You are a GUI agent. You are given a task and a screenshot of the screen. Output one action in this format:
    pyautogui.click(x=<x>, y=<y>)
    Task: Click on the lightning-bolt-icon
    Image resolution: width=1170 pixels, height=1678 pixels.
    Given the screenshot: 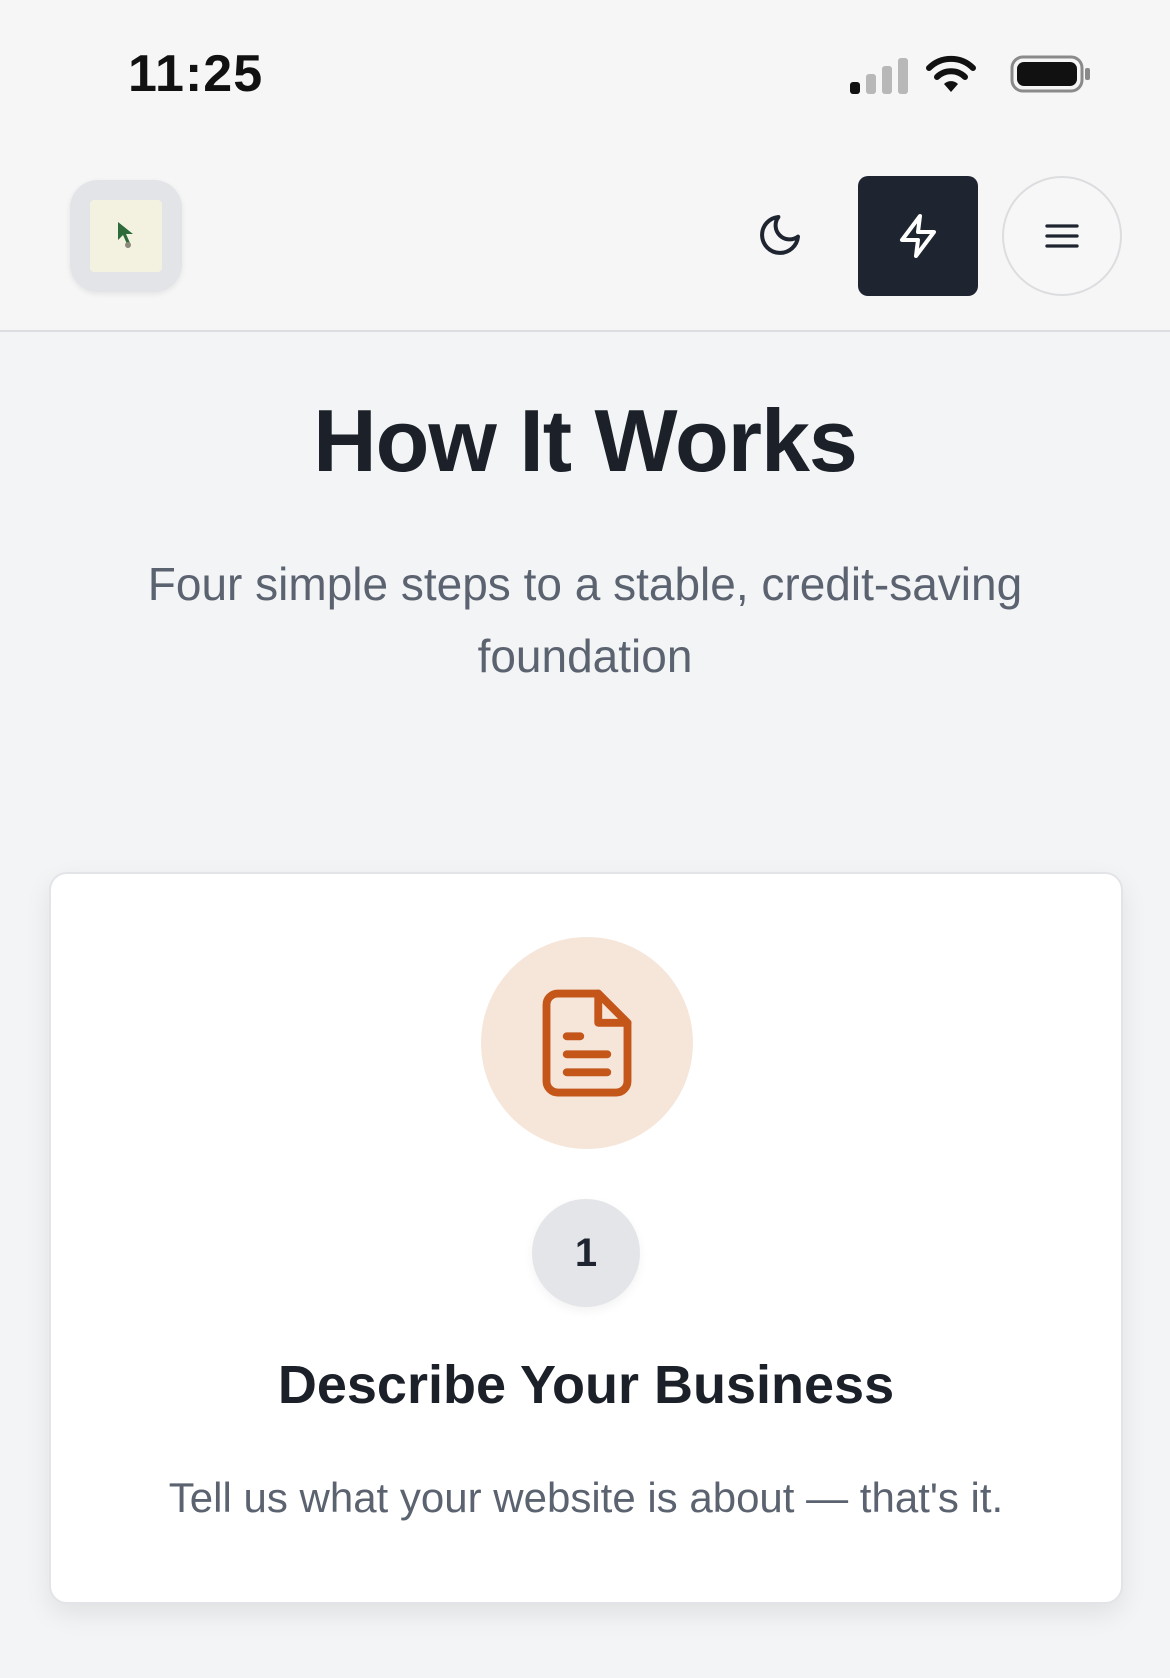 What is the action you would take?
    pyautogui.click(x=918, y=236)
    